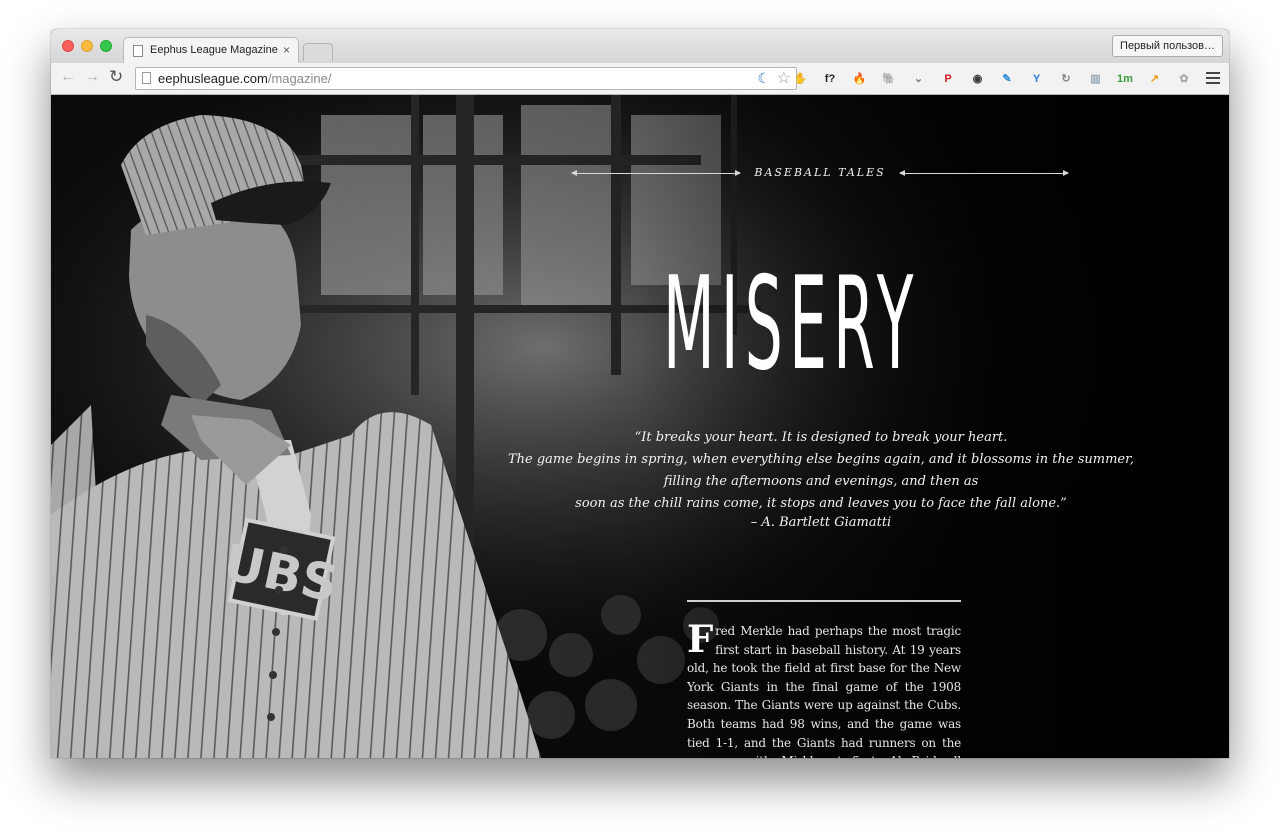 This screenshot has height=832, width=1280. What do you see at coordinates (977, 79) in the screenshot?
I see `camera-icon: ◉` at bounding box center [977, 79].